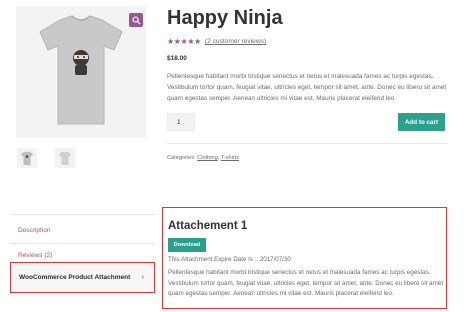  Describe the element at coordinates (421, 122) in the screenshot. I see `add-to-cart-button: Add to cart` at that location.